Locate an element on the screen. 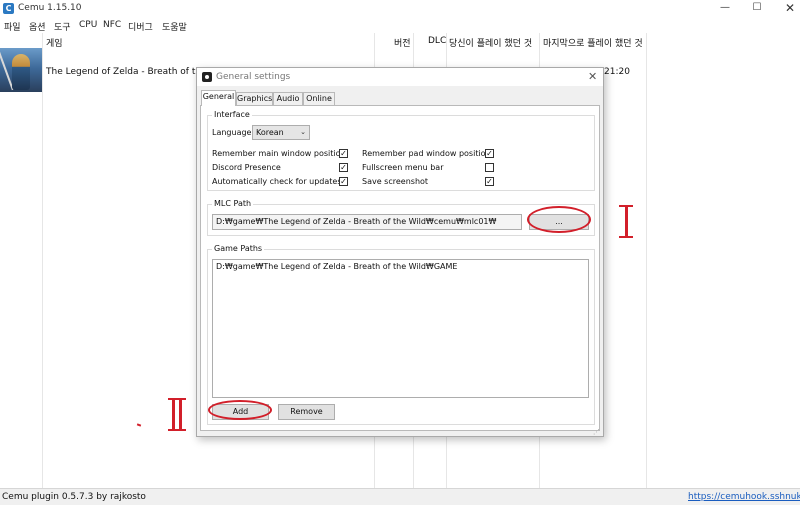  menu-nfc: NFC is located at coordinates (112, 25).